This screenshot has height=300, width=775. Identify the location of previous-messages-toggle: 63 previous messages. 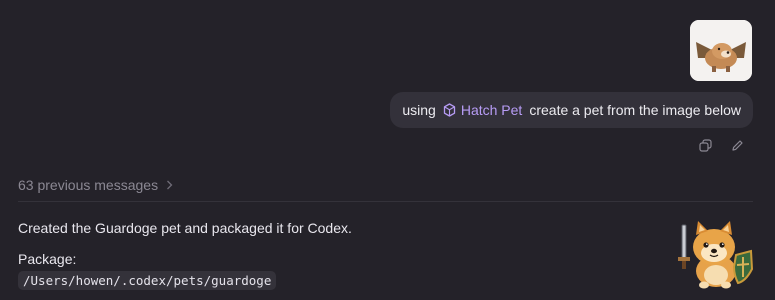
(95, 185).